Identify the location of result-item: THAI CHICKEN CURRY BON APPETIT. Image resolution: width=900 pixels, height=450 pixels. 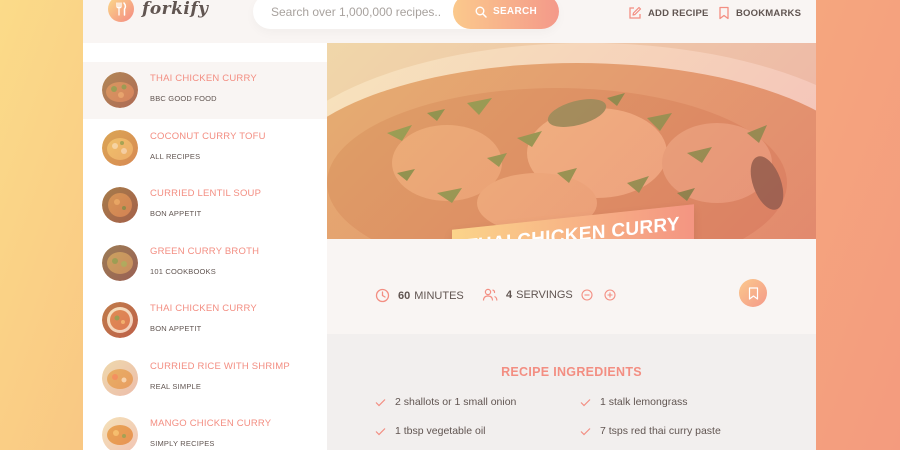
(205, 320).